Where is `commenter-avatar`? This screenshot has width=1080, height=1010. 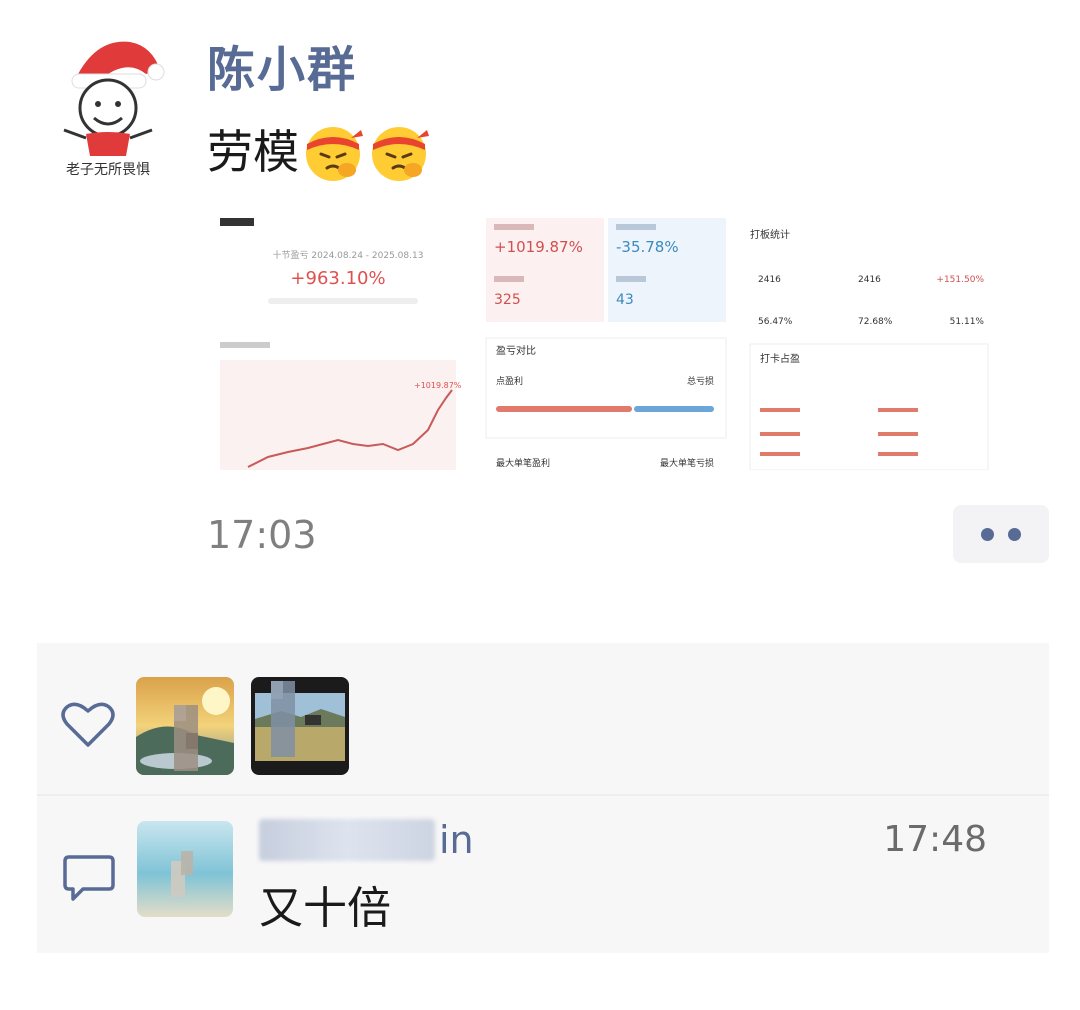 commenter-avatar is located at coordinates (185, 869).